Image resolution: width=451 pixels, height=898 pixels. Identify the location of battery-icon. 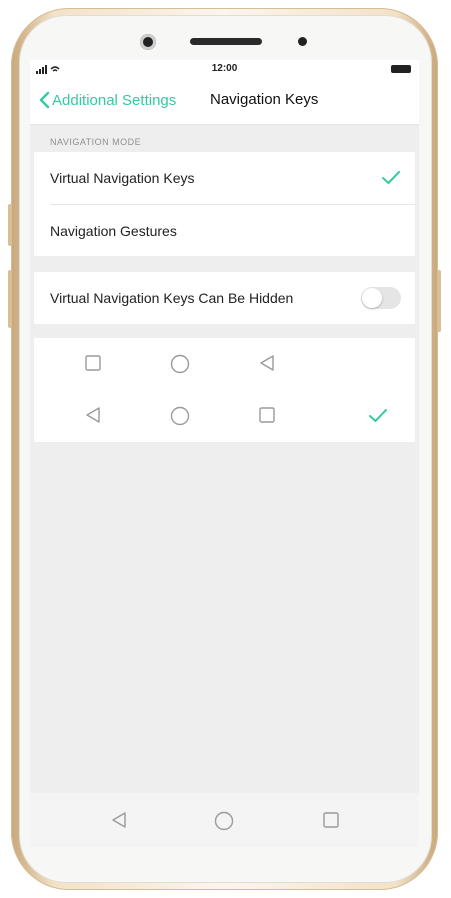
(401, 69).